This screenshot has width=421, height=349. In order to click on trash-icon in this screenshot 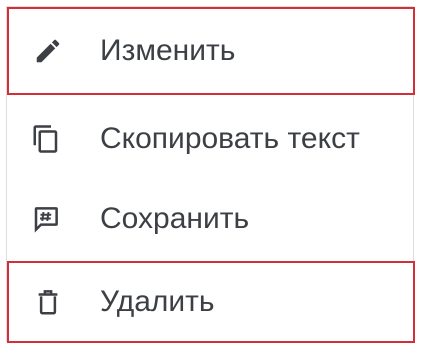, I will do `click(48, 302)`.